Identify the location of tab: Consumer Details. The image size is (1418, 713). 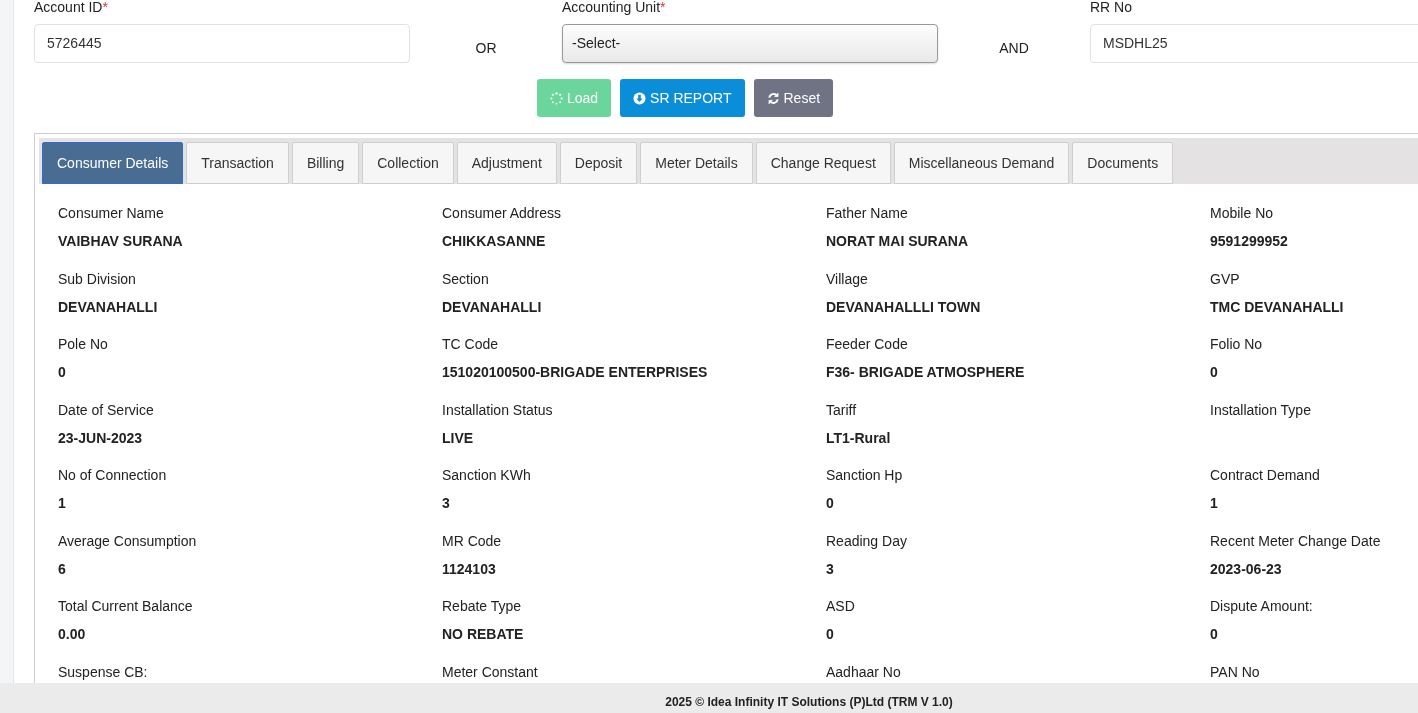
(113, 163).